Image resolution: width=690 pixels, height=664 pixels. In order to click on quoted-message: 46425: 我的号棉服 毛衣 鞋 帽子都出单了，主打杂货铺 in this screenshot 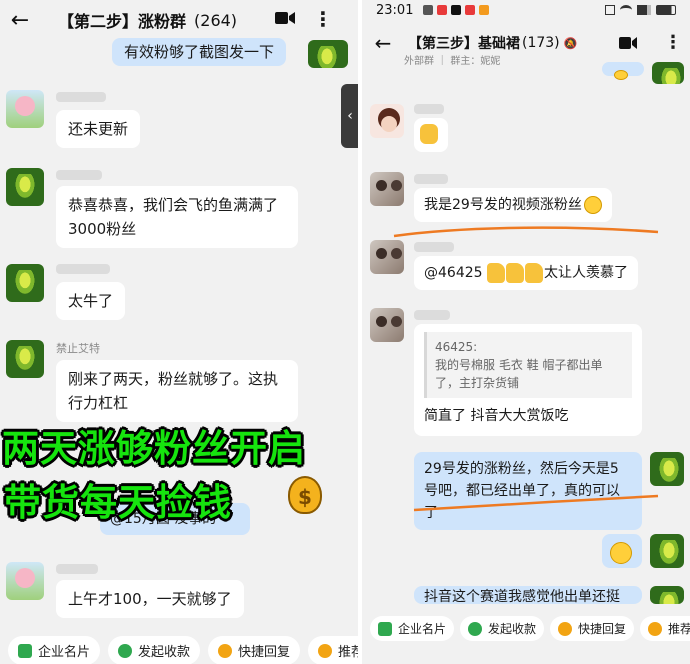, I will do `click(528, 365)`.